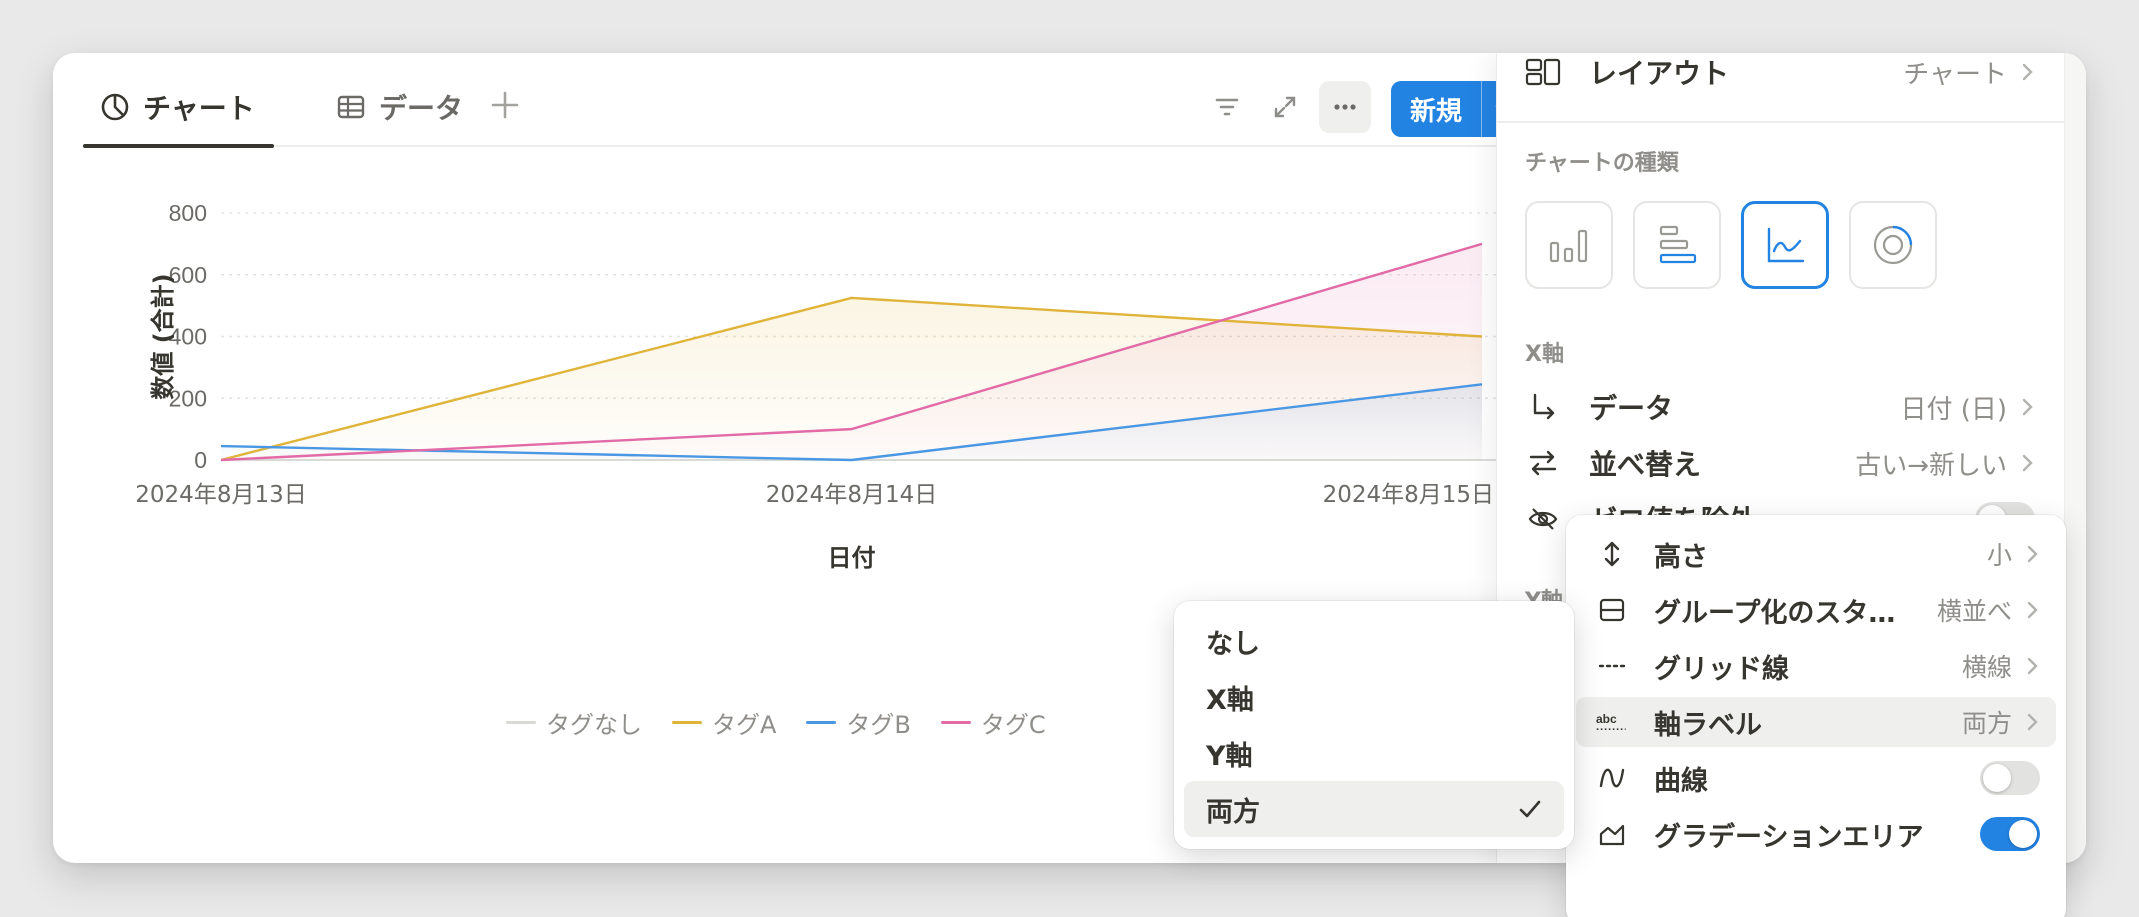 This screenshot has height=917, width=2139. I want to click on x-axis-sort-label: 並べ替え, so click(1645, 464).